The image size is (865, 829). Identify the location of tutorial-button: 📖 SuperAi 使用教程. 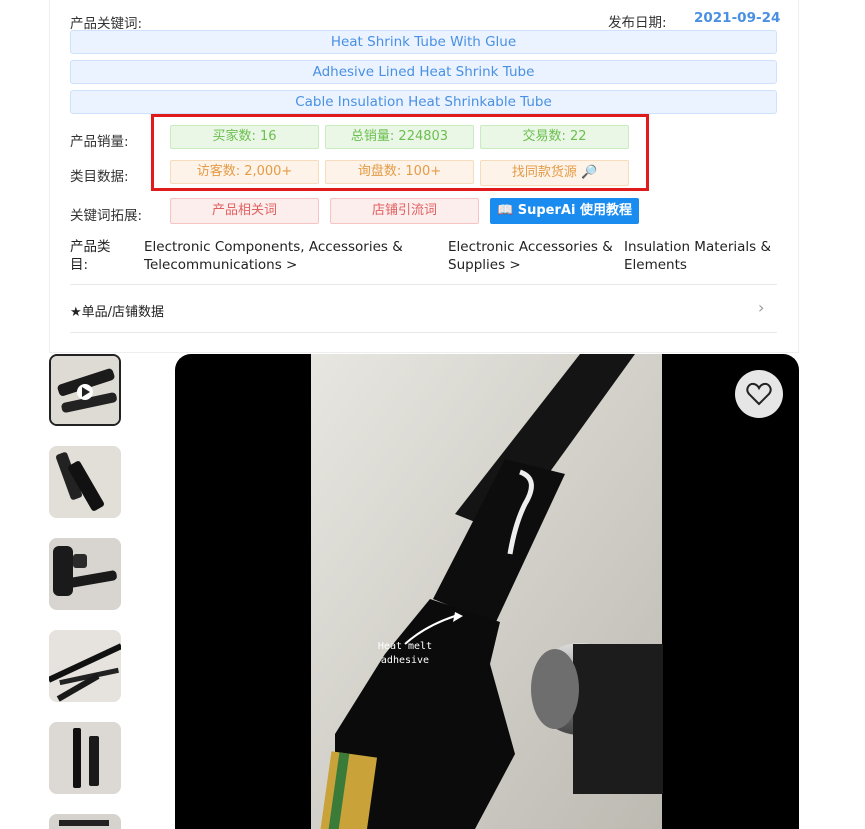
(564, 211).